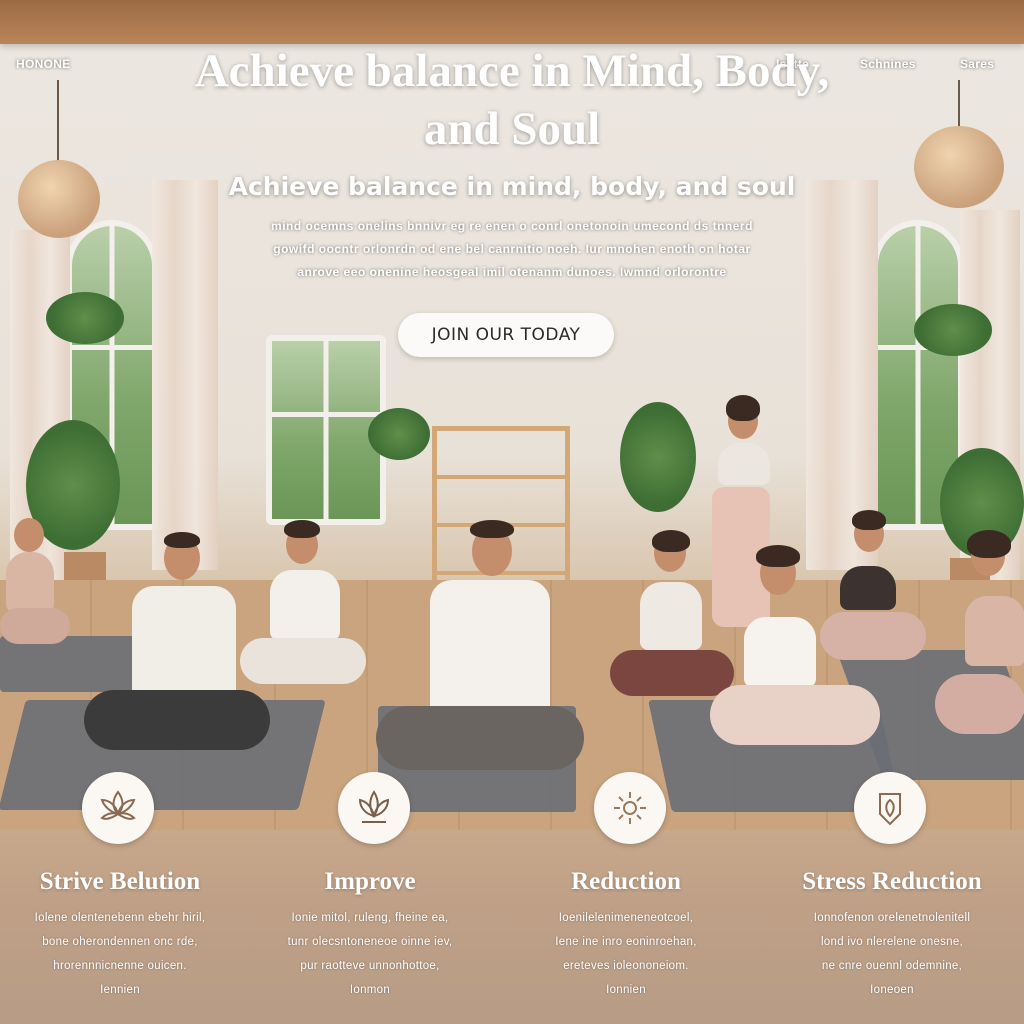 This screenshot has width=1024, height=1024. Describe the element at coordinates (892, 990) in the screenshot. I see `feature-desc-line: Ioneoen` at that location.